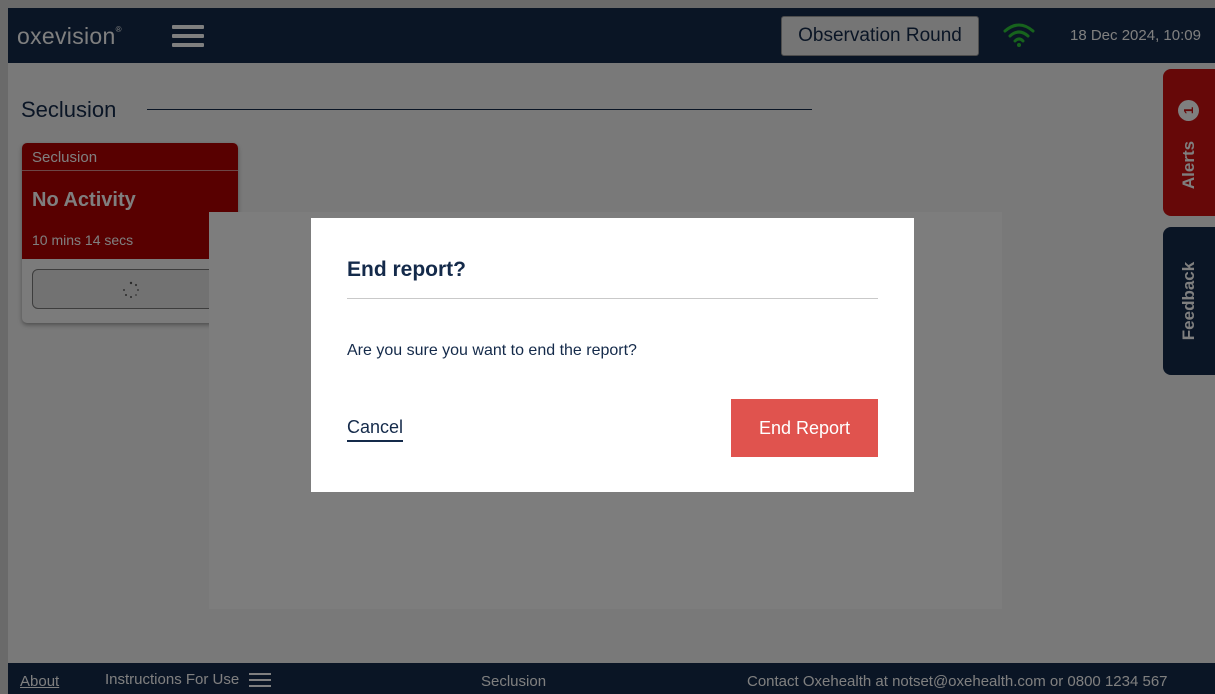 This screenshot has width=1215, height=694. Describe the element at coordinates (804, 428) in the screenshot. I see `end-report-button: End Report` at that location.